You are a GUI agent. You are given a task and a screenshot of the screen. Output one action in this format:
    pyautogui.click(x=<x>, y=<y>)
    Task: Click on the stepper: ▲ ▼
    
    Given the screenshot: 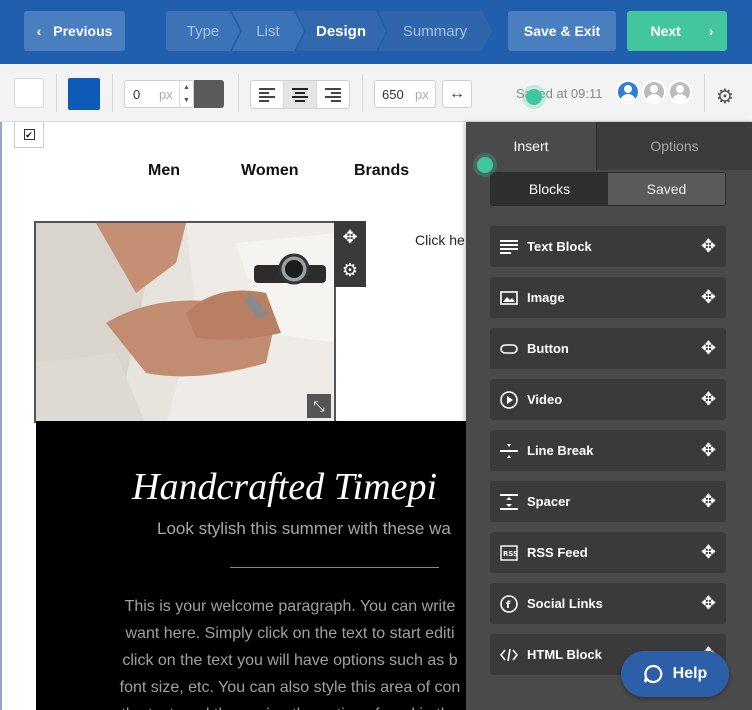 What is the action you would take?
    pyautogui.click(x=186, y=94)
    